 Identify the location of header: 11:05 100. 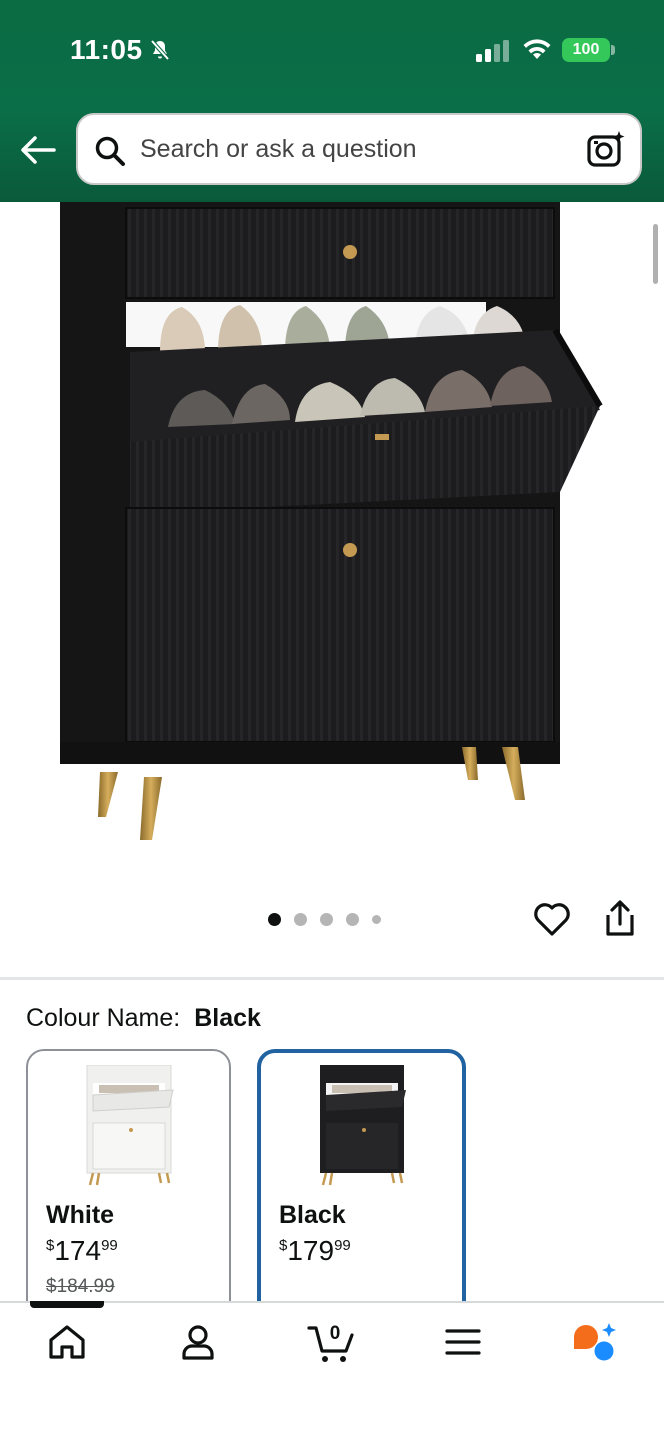
(332, 101).